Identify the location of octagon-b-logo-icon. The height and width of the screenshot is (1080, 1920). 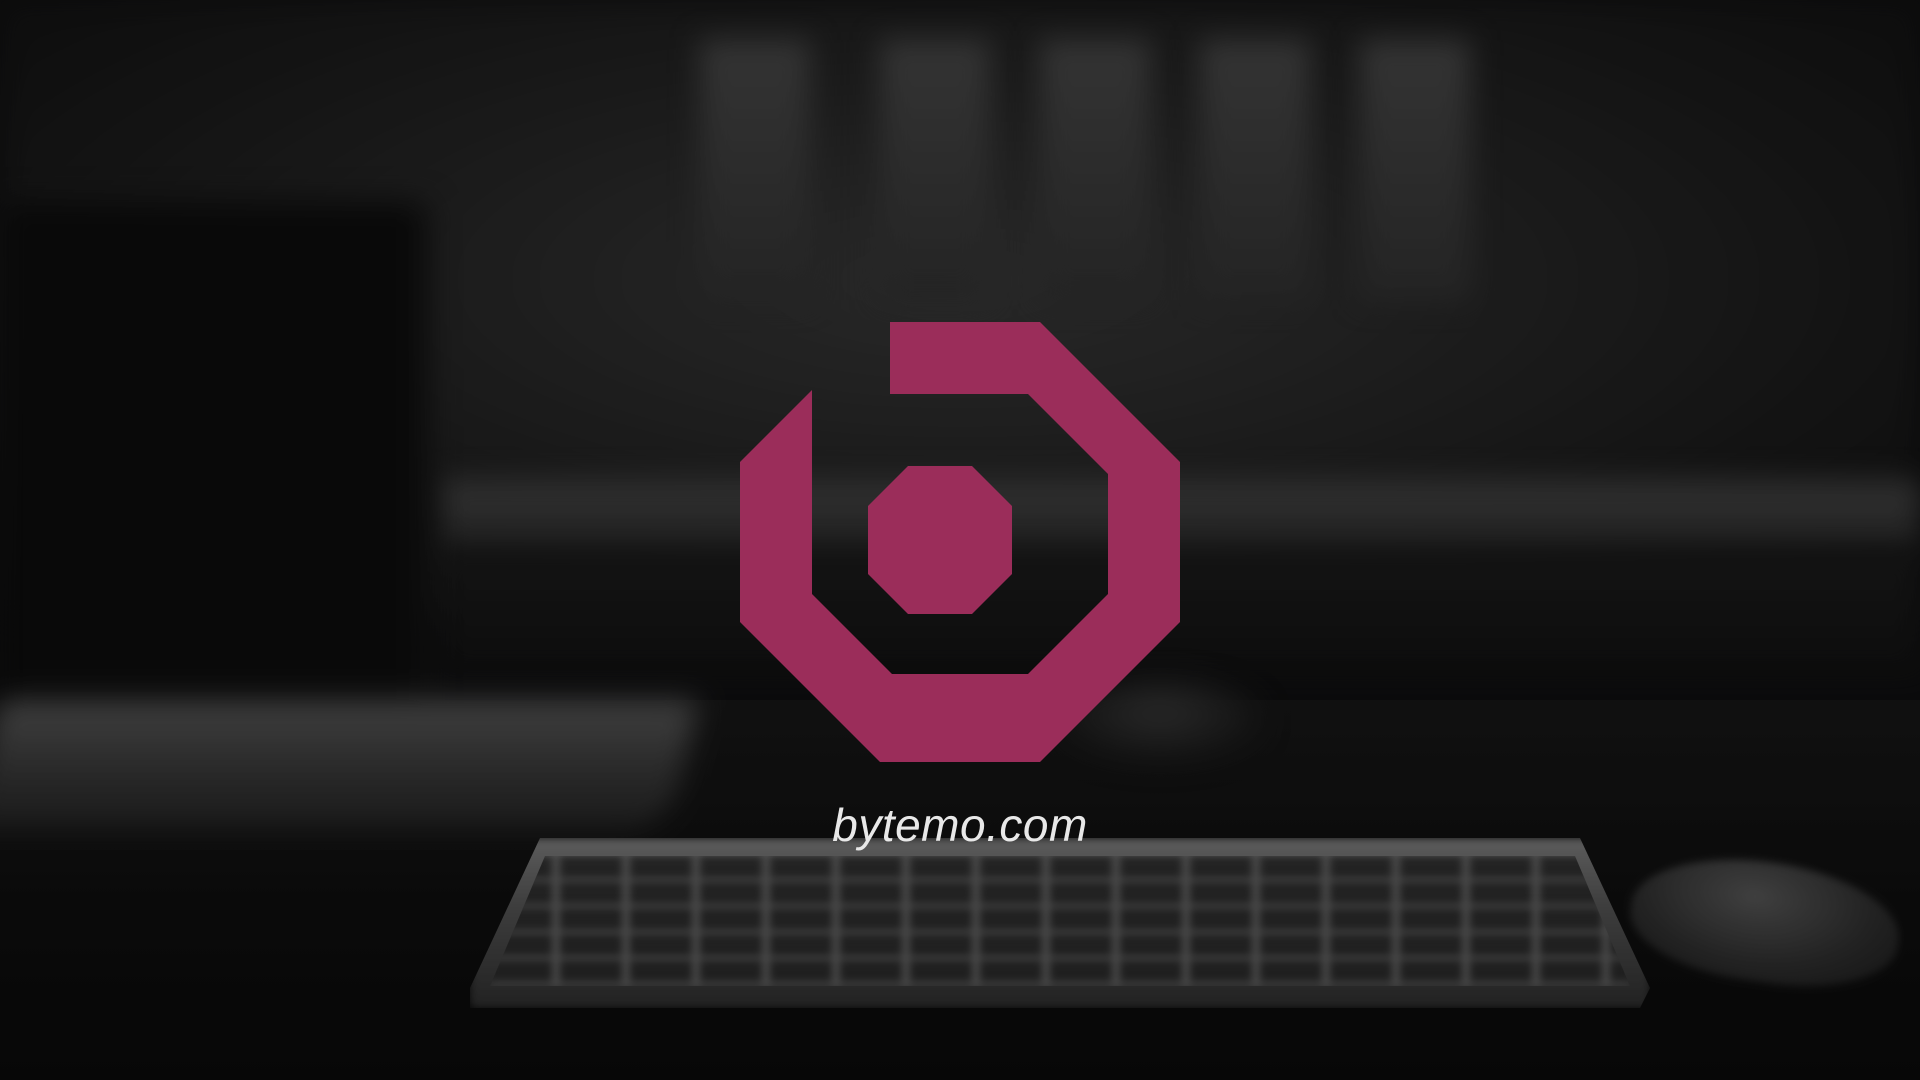
(960, 542).